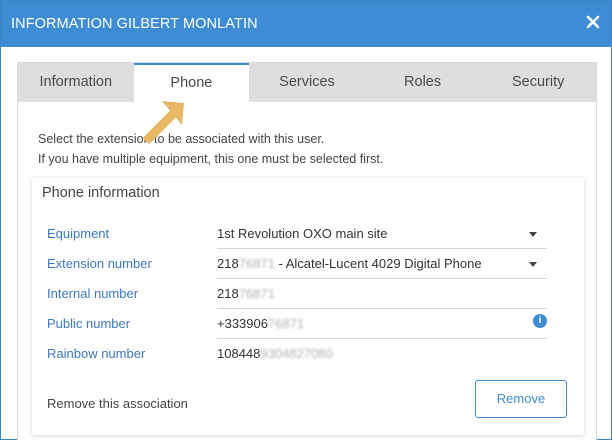 The width and height of the screenshot is (612, 440). What do you see at coordinates (382, 294) in the screenshot?
I see `internal-number-value: 21876871` at bounding box center [382, 294].